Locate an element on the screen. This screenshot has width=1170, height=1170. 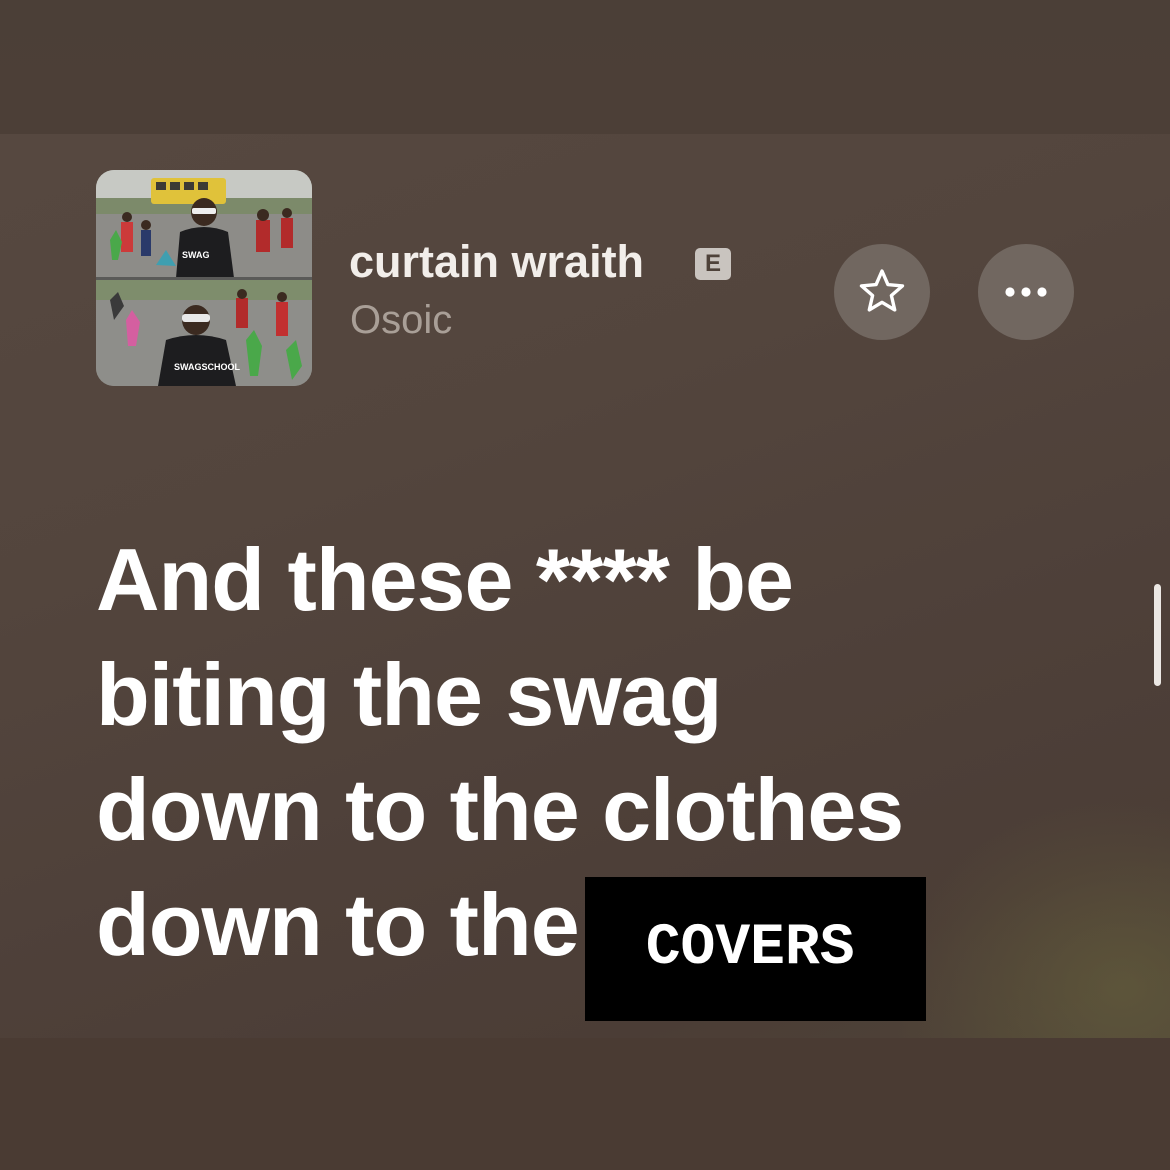
top-background-band is located at coordinates (585, 67).